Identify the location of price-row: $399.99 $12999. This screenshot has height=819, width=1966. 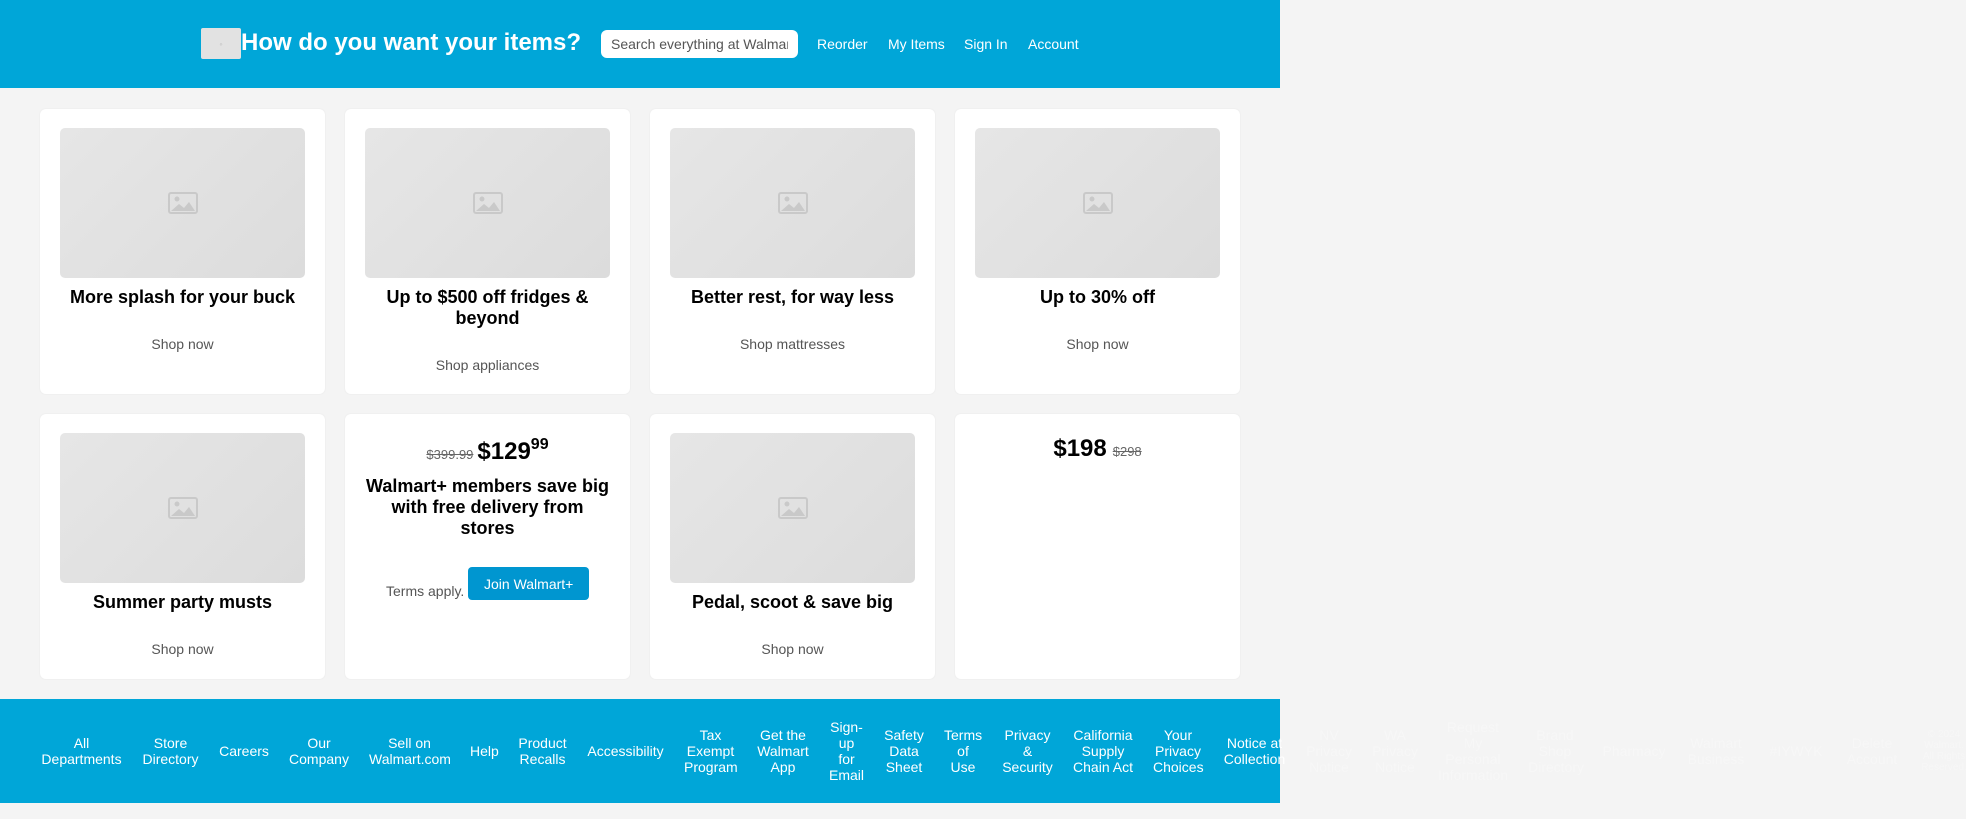
(487, 451).